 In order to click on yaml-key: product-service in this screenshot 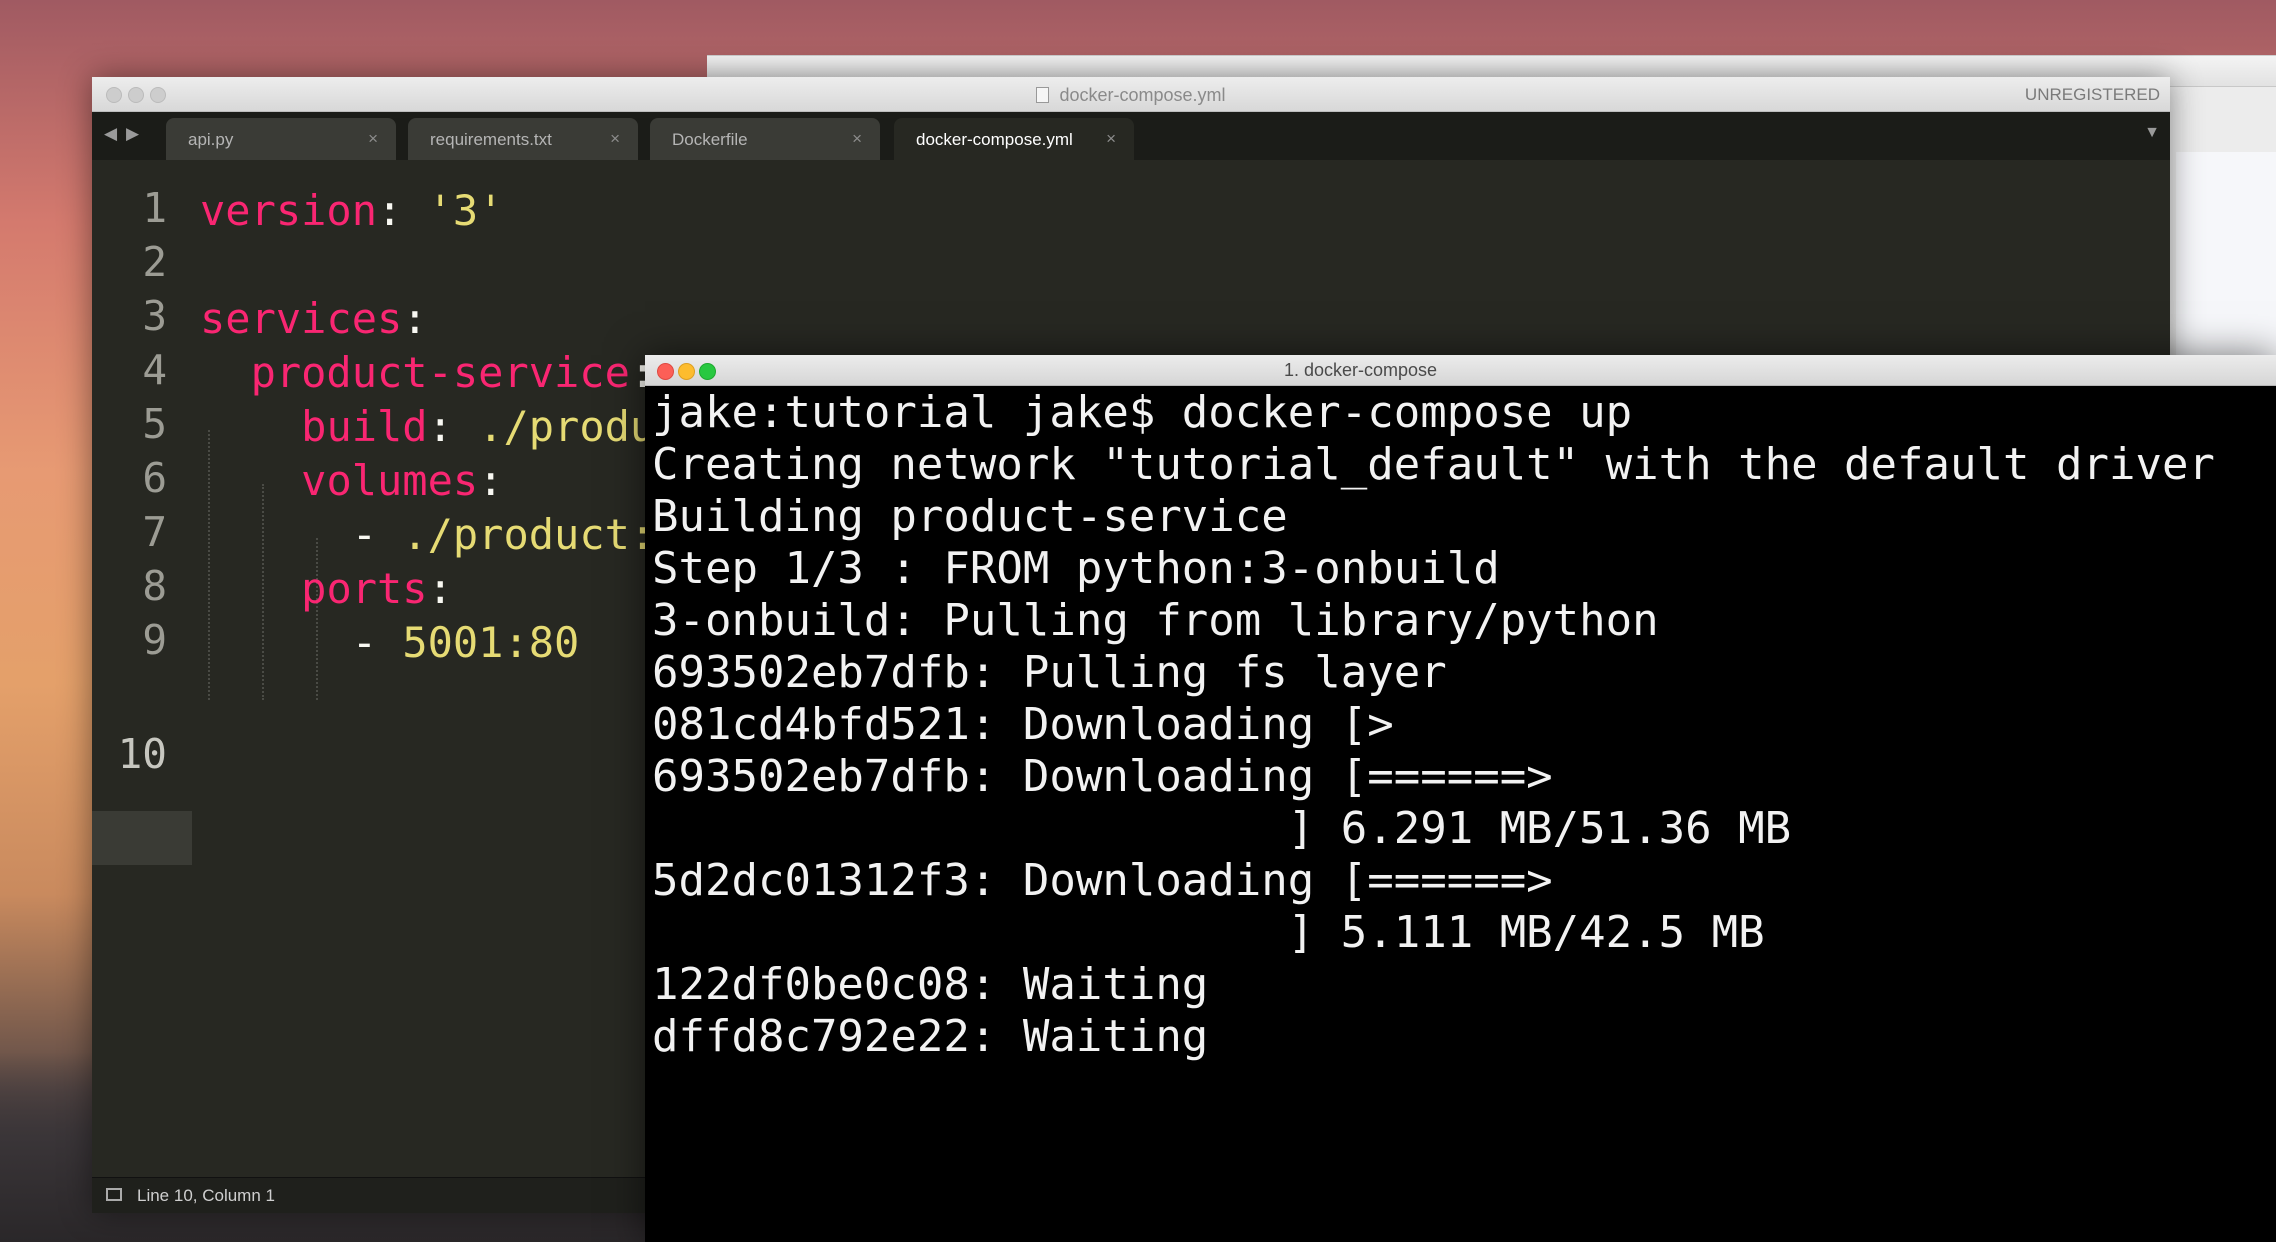, I will do `click(440, 372)`.